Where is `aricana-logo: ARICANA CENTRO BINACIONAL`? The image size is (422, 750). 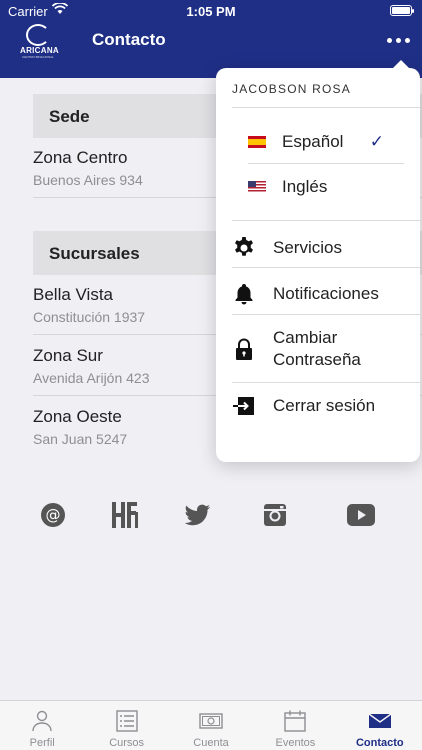 aricana-logo: ARICANA CENTRO BINACIONAL is located at coordinates (39, 42).